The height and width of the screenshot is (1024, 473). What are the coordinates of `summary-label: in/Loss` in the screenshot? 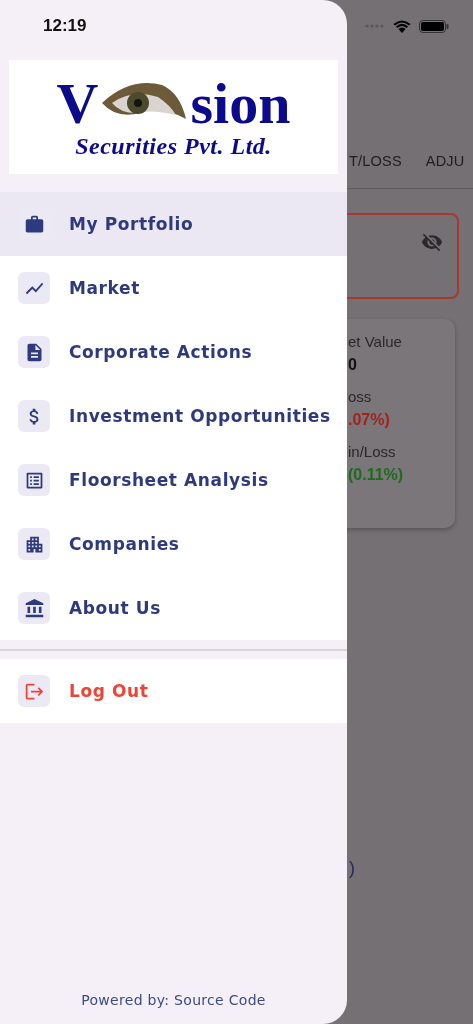 It's located at (372, 451).